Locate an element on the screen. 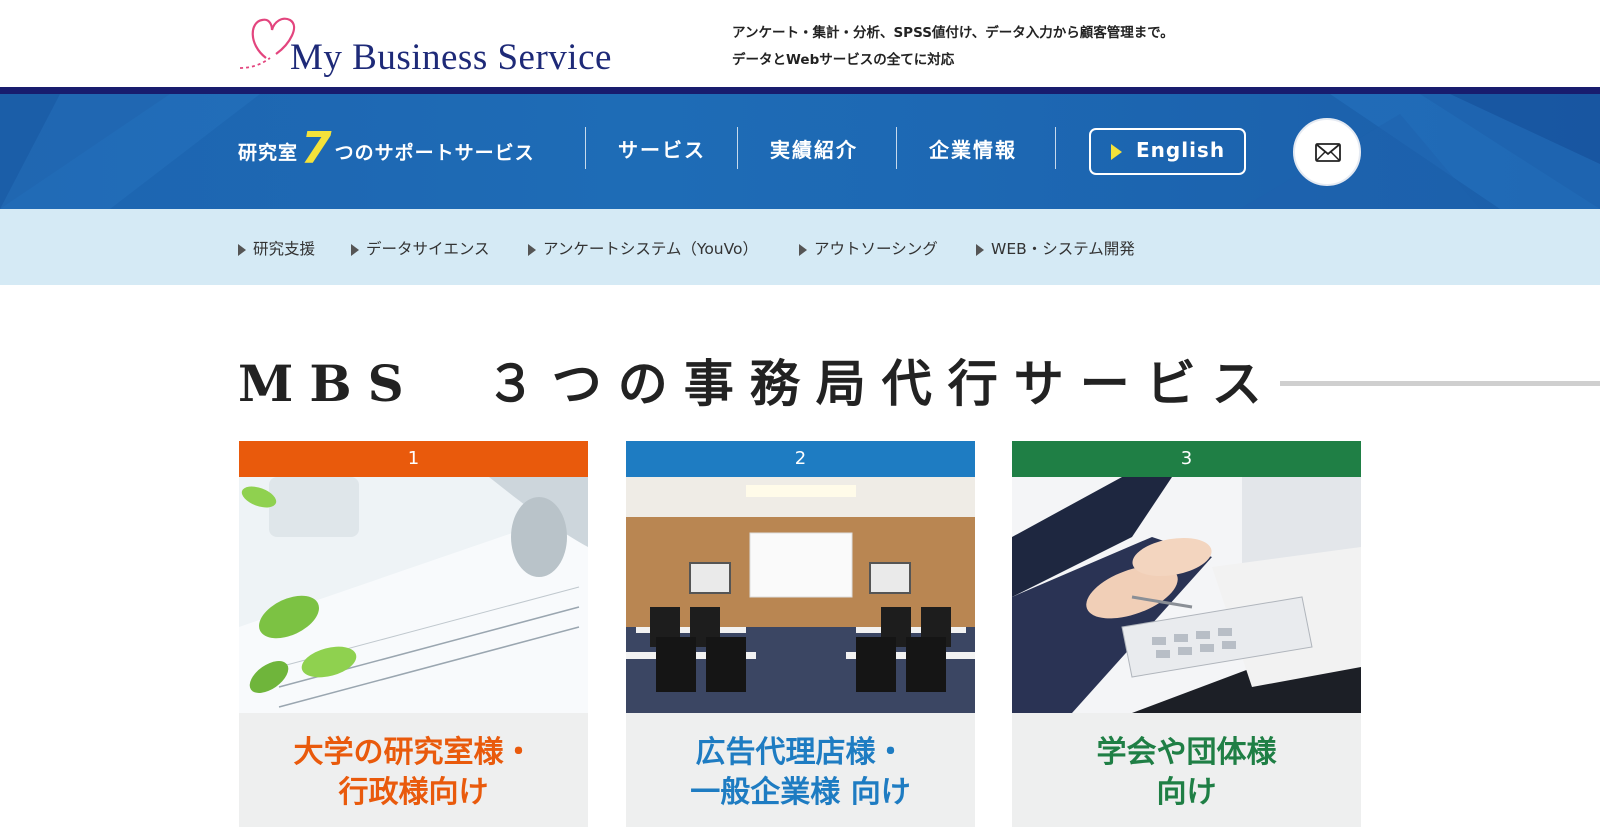 The height and width of the screenshot is (827, 1600). nav-brand: 研究室7 つのサポートサービス is located at coordinates (386, 149).